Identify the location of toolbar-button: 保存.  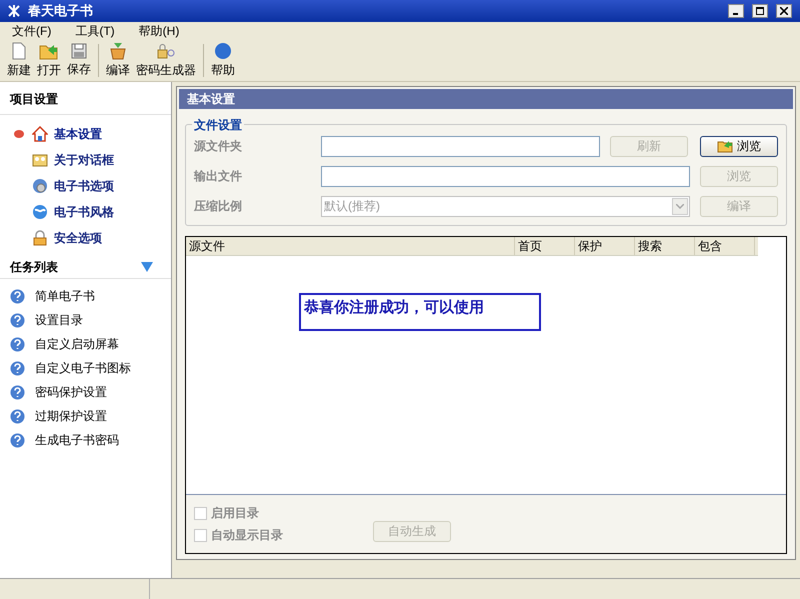
(79, 60).